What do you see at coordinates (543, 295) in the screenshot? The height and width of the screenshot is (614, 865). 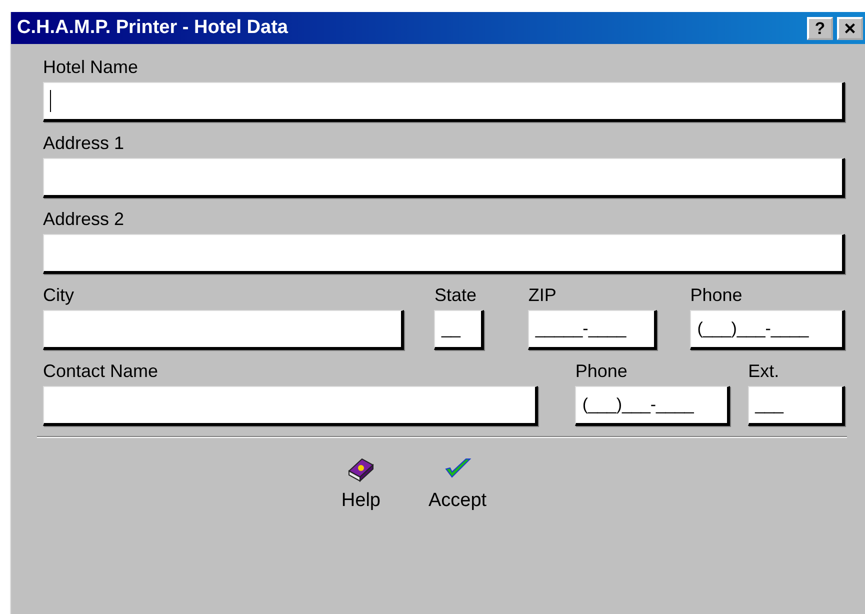 I see `field-label: ZIP` at bounding box center [543, 295].